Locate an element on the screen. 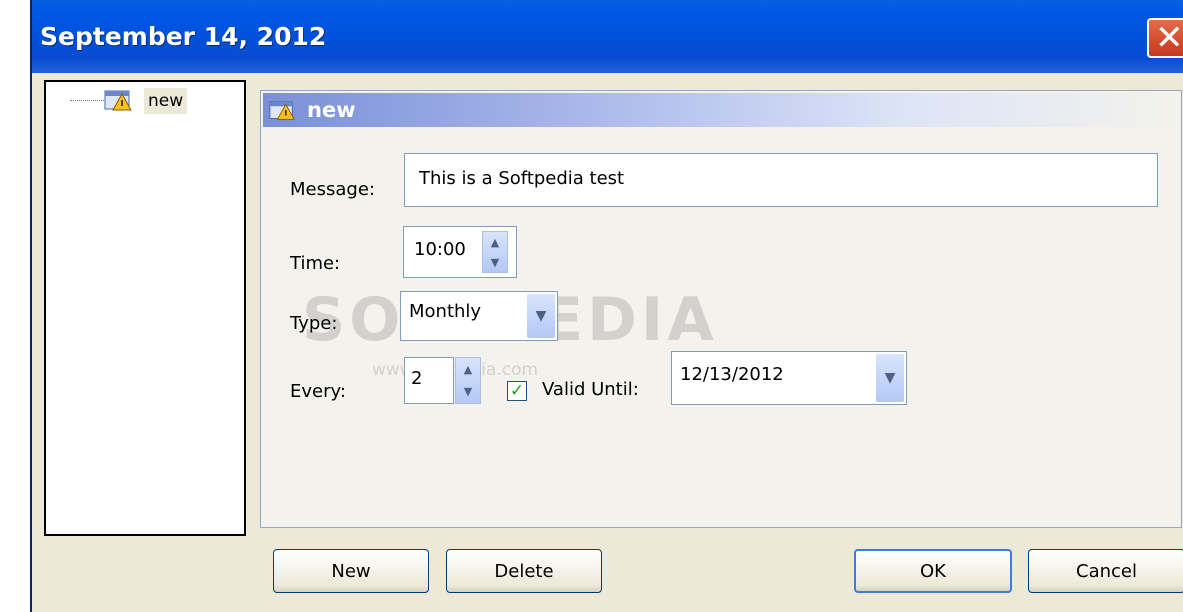 This screenshot has height=612, width=1183. every-value: 2 is located at coordinates (417, 378).